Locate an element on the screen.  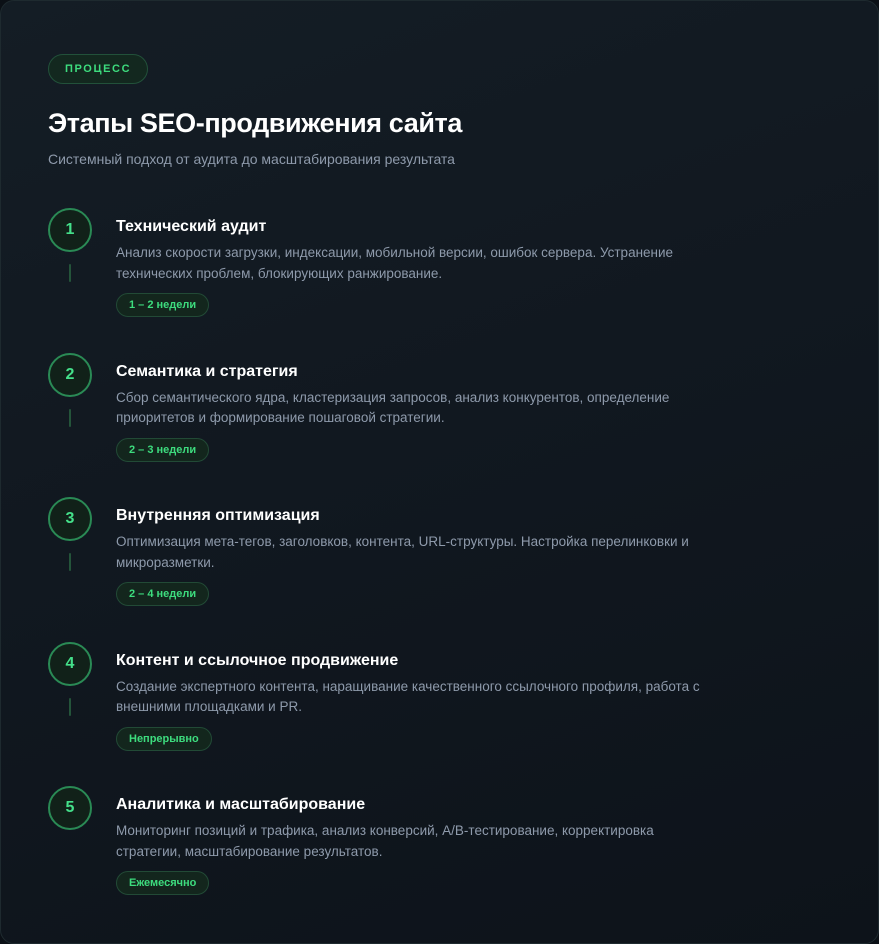
section-tag: ПРОЦЕСС is located at coordinates (98, 69).